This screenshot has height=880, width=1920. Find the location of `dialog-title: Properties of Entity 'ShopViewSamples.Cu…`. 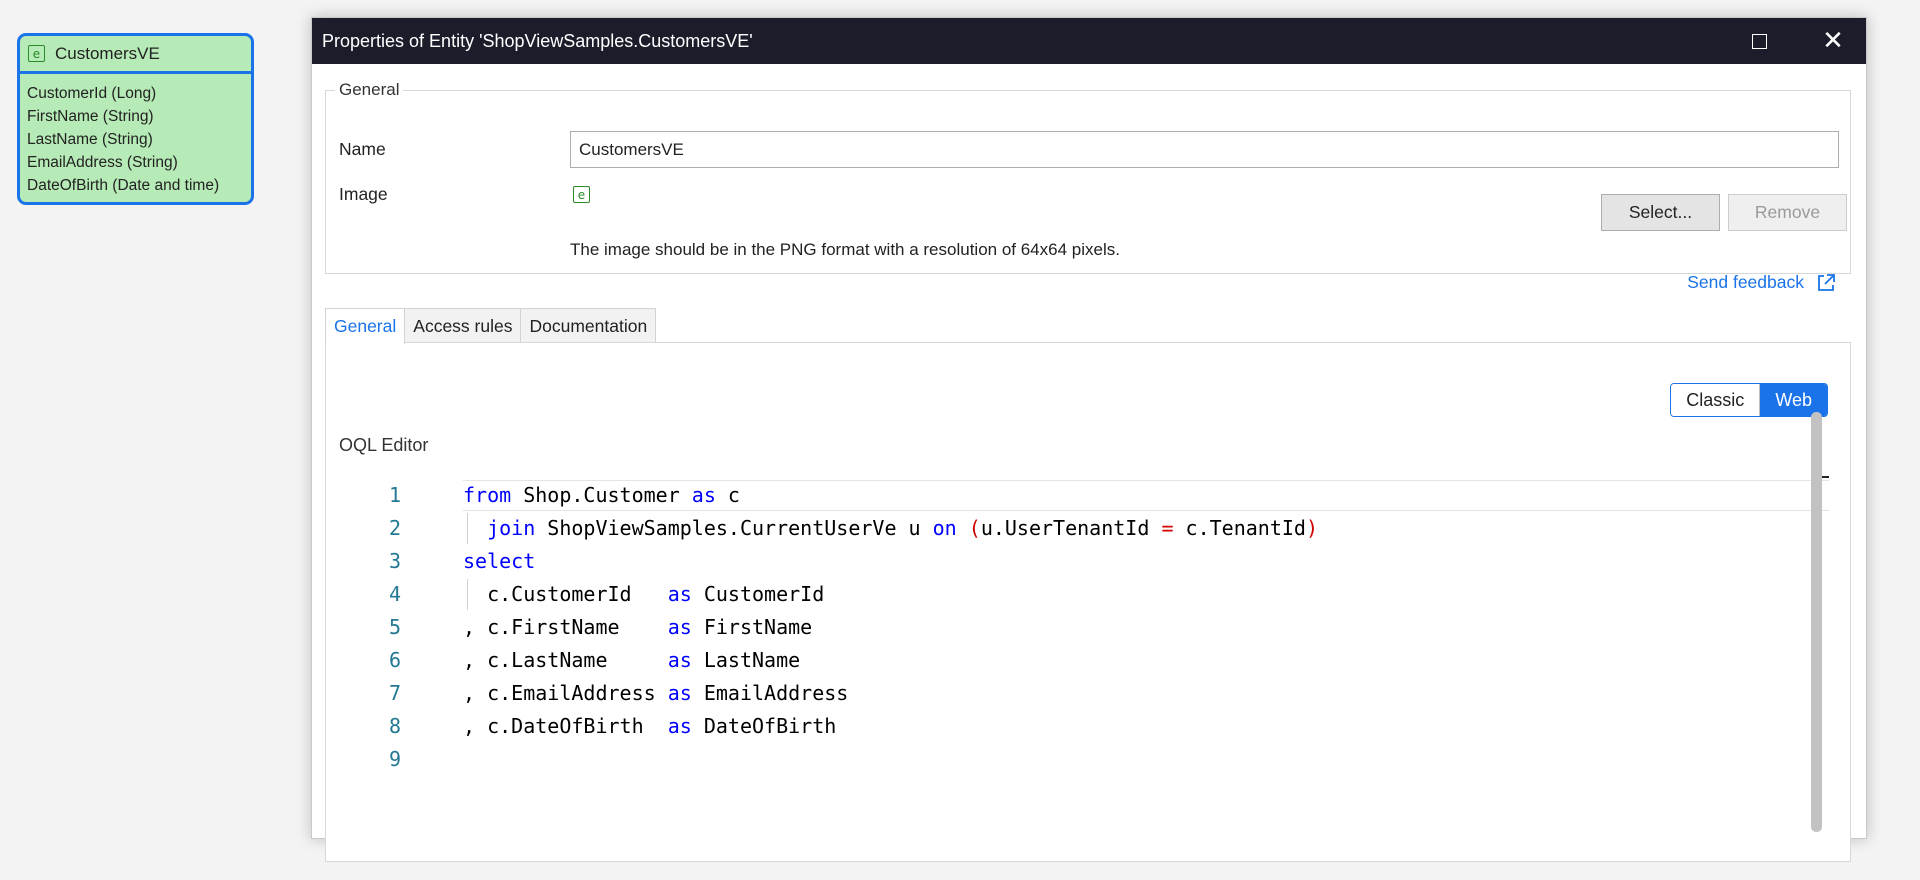

dialog-title: Properties of Entity 'ShopViewSamples.Cu… is located at coordinates (537, 40).